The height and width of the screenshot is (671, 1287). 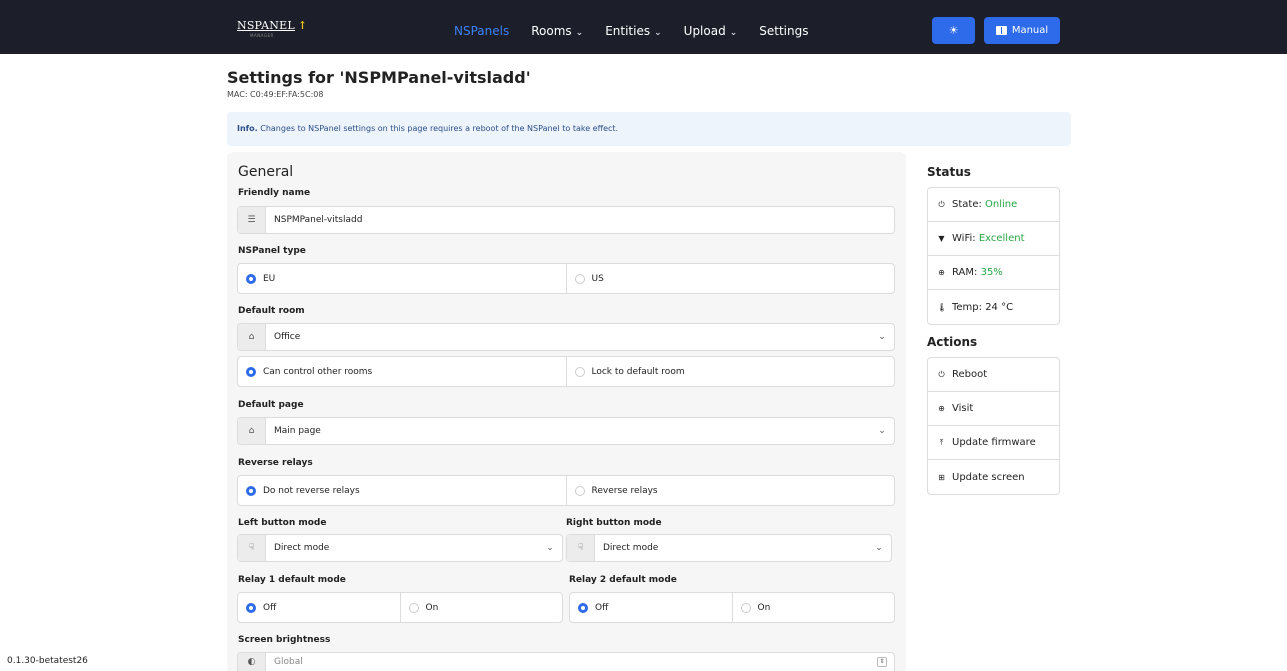 What do you see at coordinates (623, 580) in the screenshot?
I see `relay2-default-mode-label: Relay 2 default mode` at bounding box center [623, 580].